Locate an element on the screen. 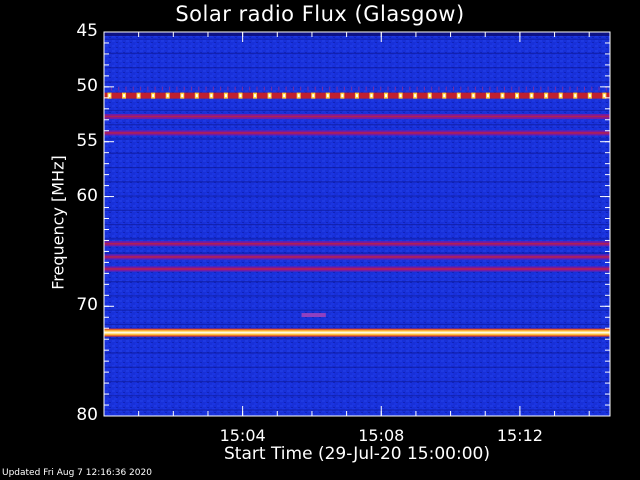  x-tick-label: 15:12 is located at coordinates (519, 435).